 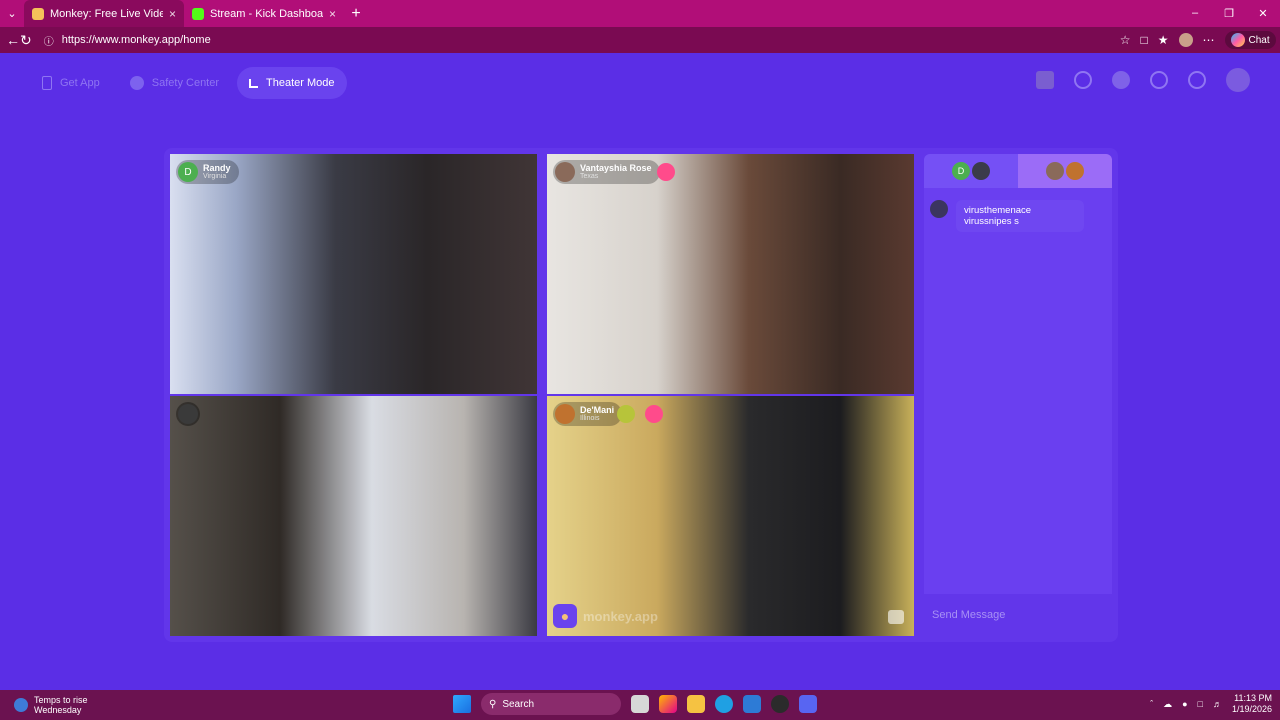 I want to click on video-tile: De'Mani Illinois ● monkey.app, so click(x=730, y=516).